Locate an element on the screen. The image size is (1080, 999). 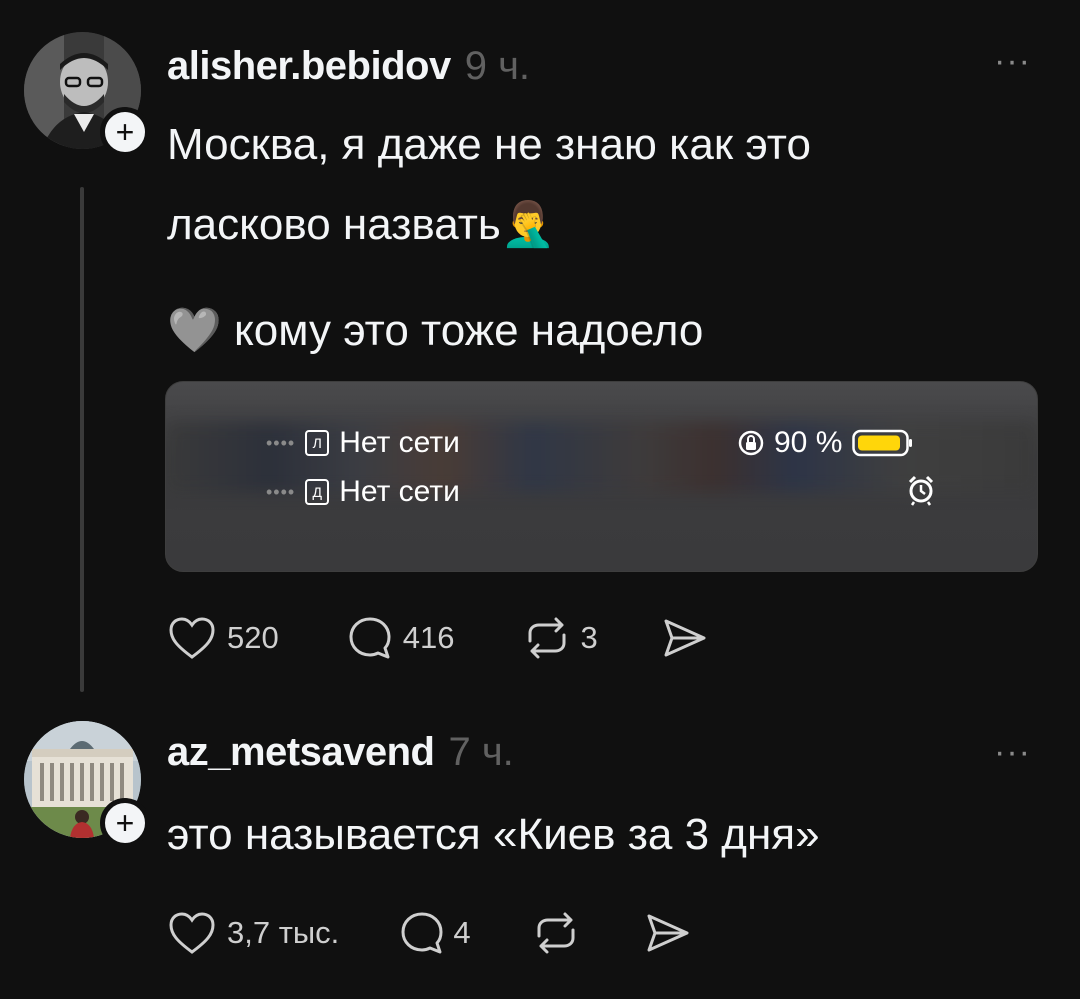
sim-icon: Л is located at coordinates (317, 443).